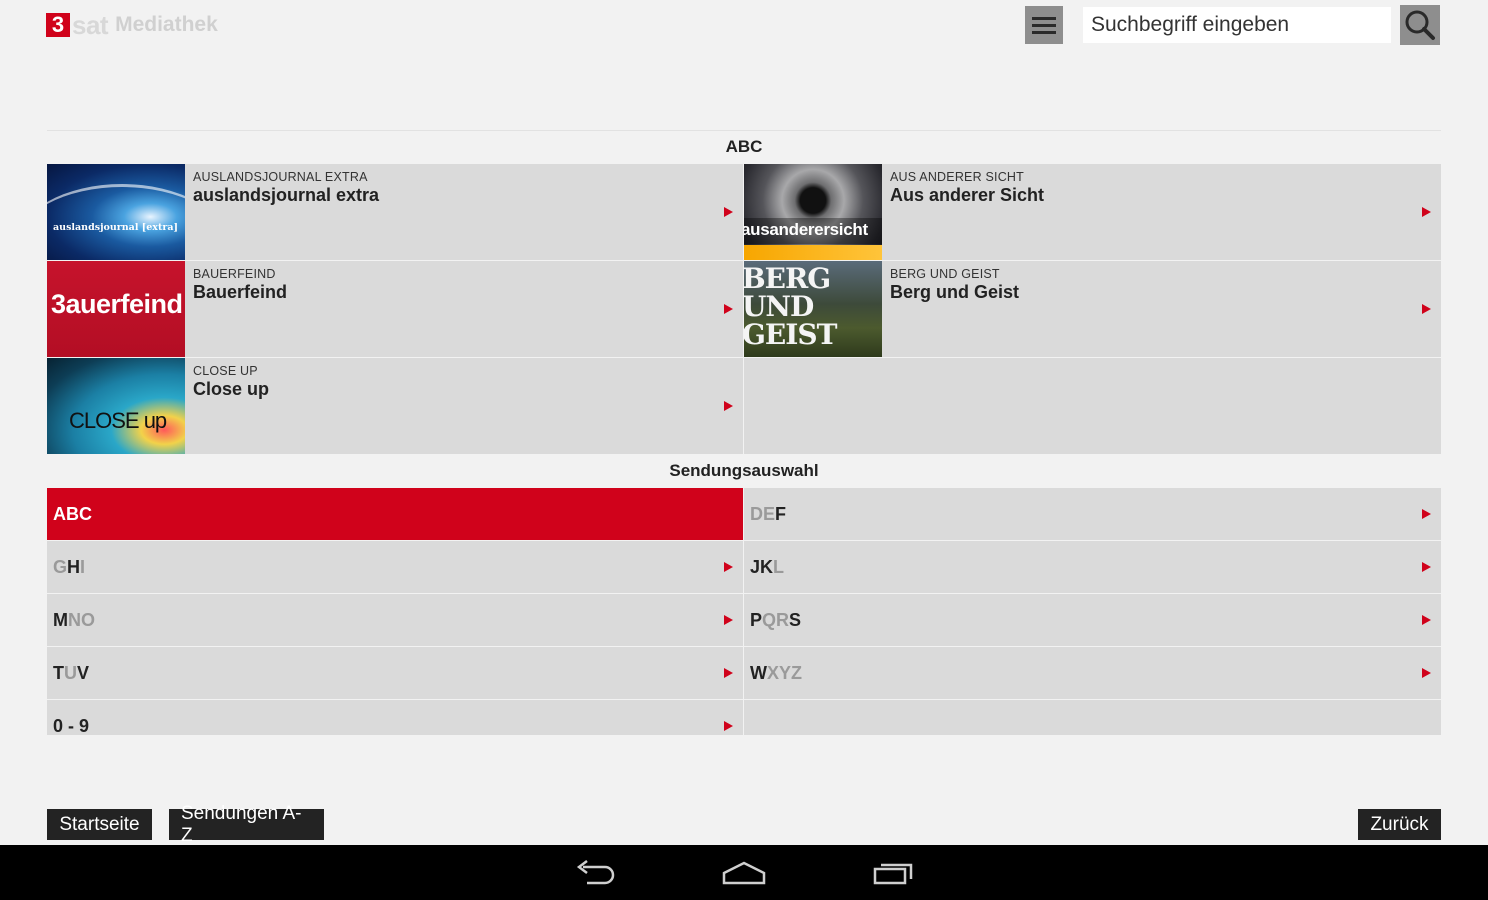 The height and width of the screenshot is (900, 1488). I want to click on home-icon, so click(744, 873).